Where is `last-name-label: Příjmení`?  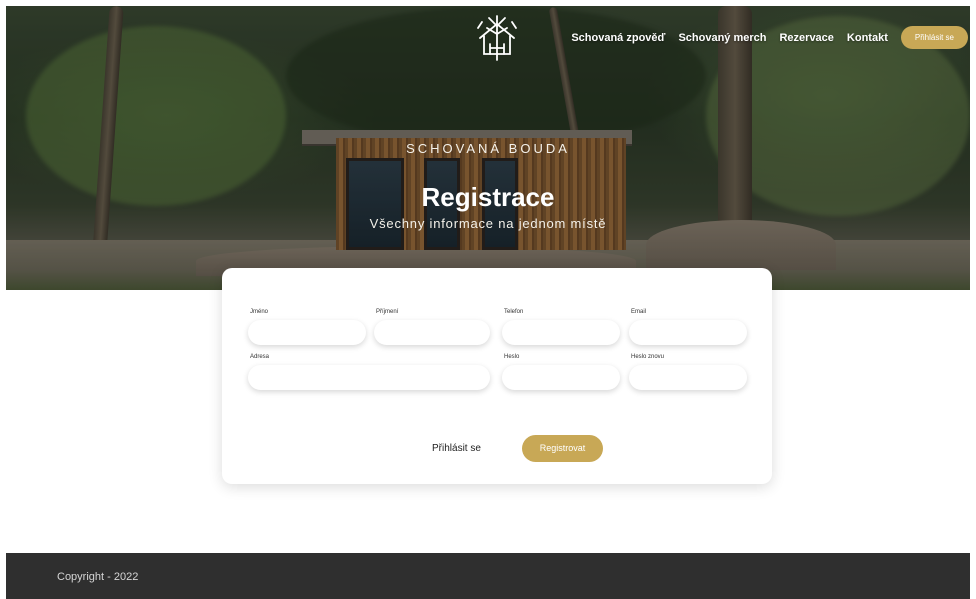
last-name-label: Příjmení is located at coordinates (387, 312).